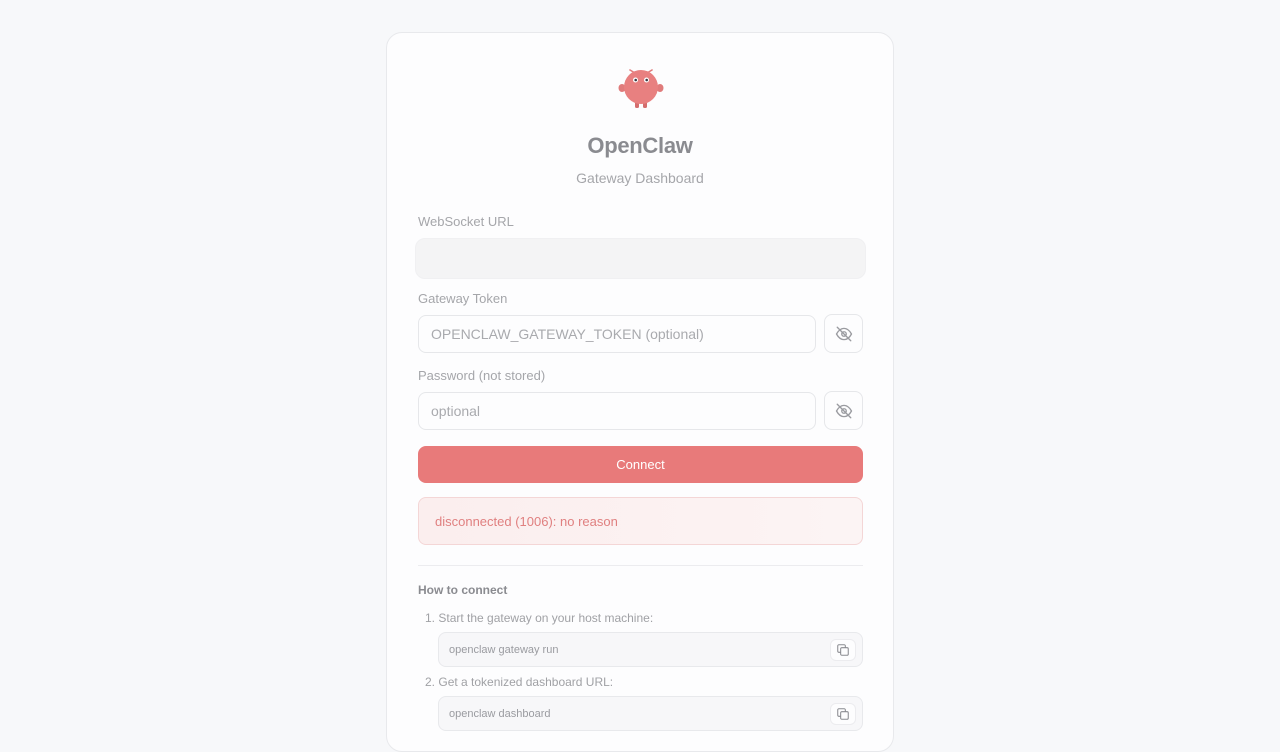 Image resolution: width=1280 pixels, height=752 pixels. I want to click on command-block: openclaw dashboard, so click(650, 713).